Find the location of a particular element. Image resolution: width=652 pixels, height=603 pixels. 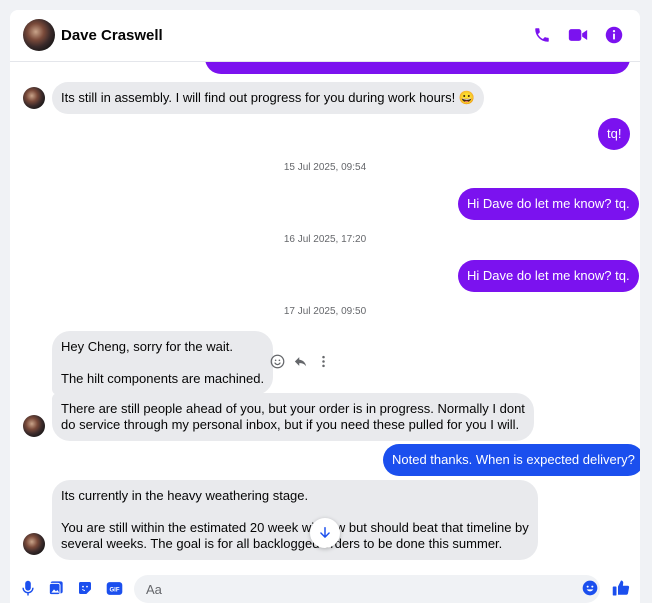

gif-icon: GIF is located at coordinates (114, 588).